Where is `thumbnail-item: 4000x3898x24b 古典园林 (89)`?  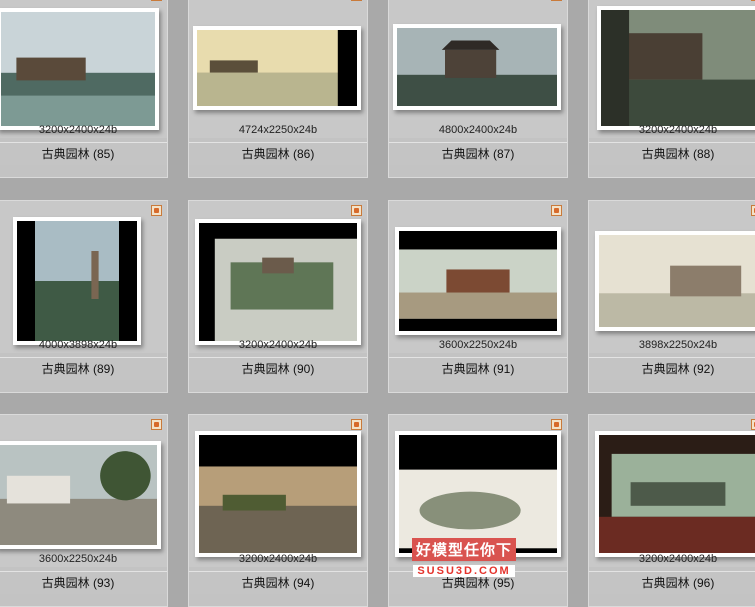
thumbnail-item: 4000x3898x24b 古典园林 (89) is located at coordinates (84, 296).